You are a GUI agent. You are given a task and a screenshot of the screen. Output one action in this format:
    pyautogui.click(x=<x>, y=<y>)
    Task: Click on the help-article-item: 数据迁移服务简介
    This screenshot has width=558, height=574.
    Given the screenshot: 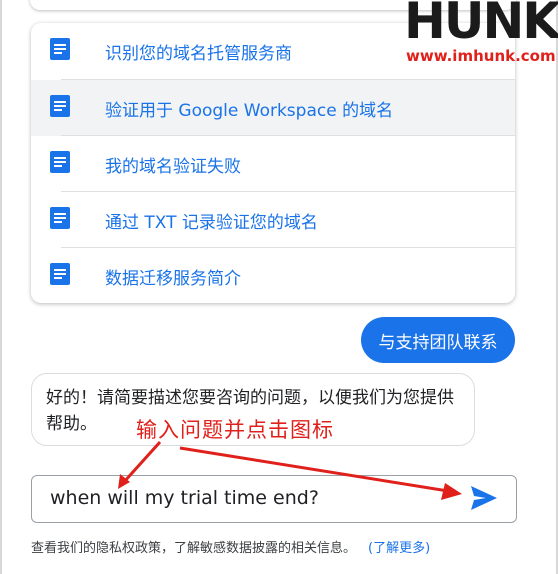 What is the action you would take?
    pyautogui.click(x=273, y=275)
    